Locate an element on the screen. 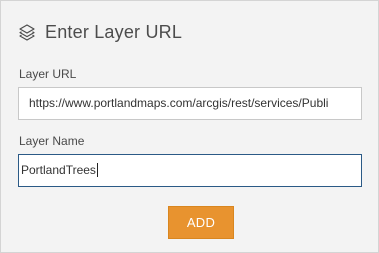  panel-header: Enter Layer URL is located at coordinates (100, 32).